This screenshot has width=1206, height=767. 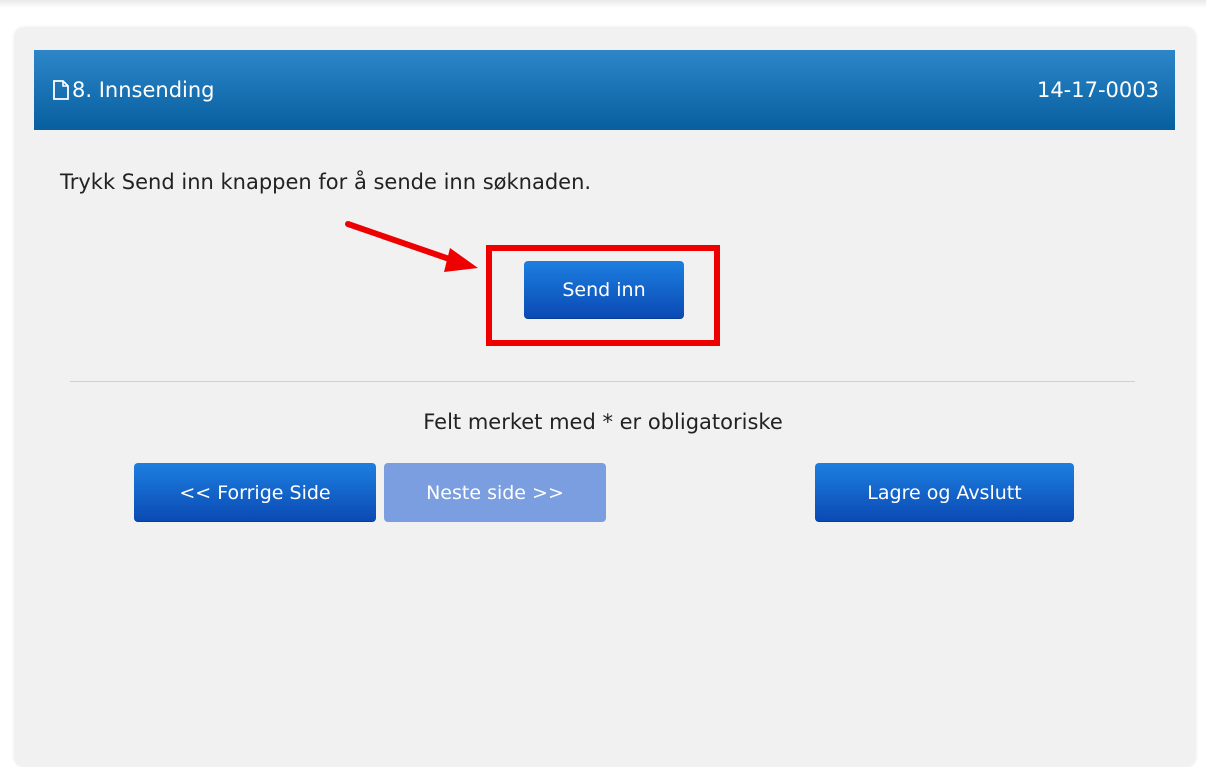 What do you see at coordinates (603, 4) in the screenshot?
I see `page-top-strip` at bounding box center [603, 4].